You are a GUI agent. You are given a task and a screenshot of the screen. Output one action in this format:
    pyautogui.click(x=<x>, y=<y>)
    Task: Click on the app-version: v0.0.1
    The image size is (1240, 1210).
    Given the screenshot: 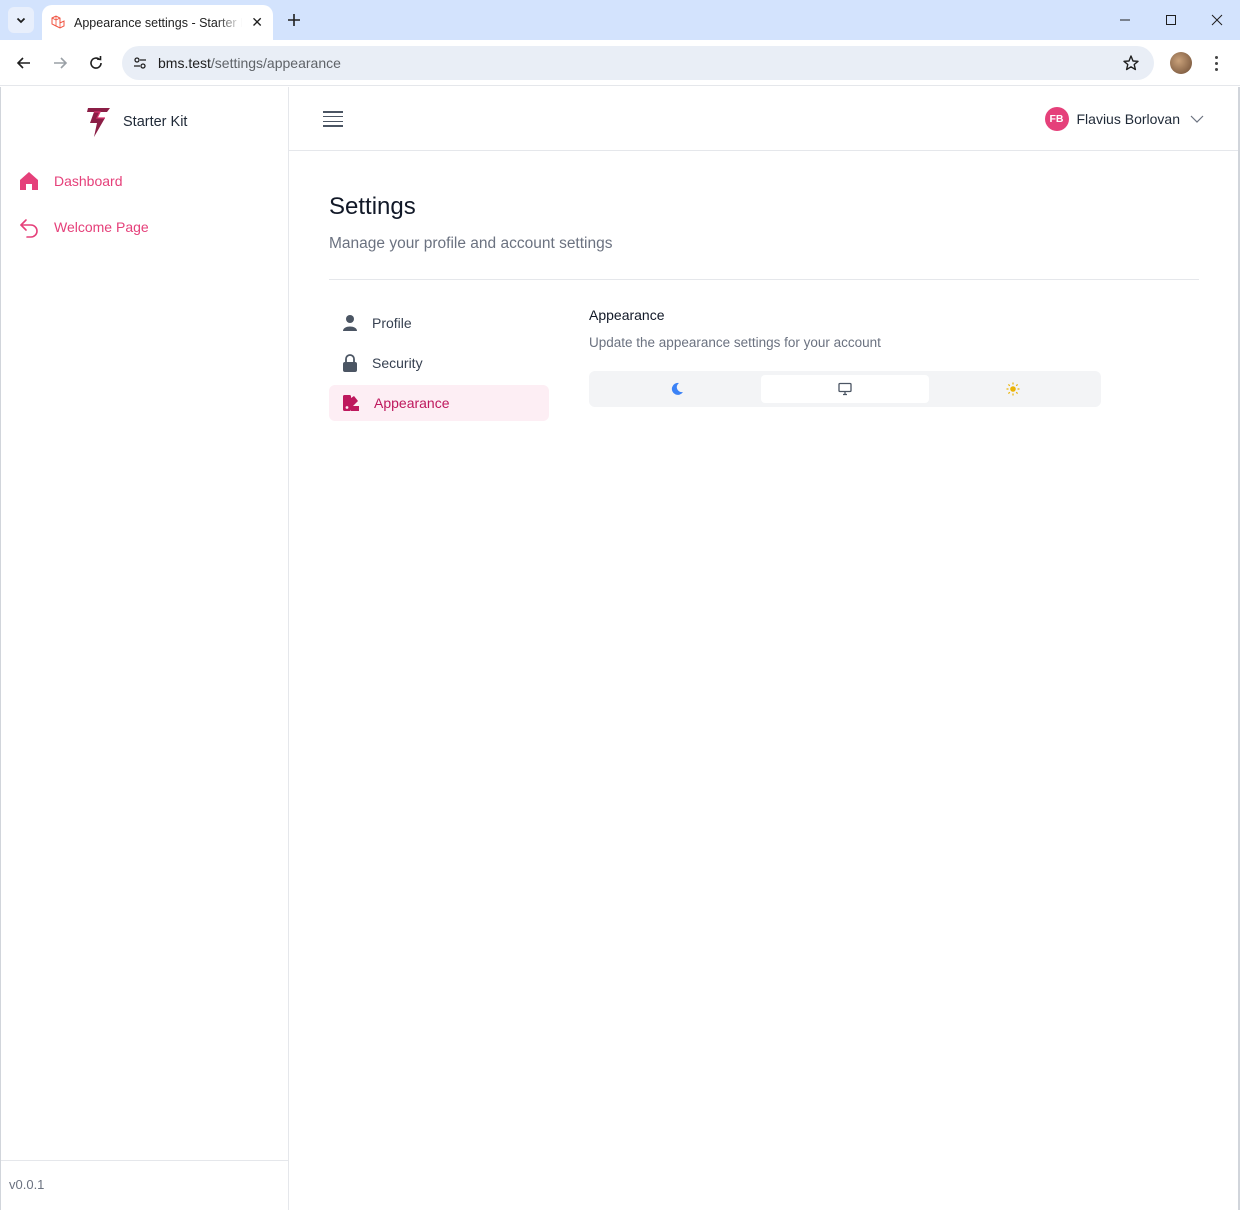 What is the action you would take?
    pyautogui.click(x=27, y=1184)
    